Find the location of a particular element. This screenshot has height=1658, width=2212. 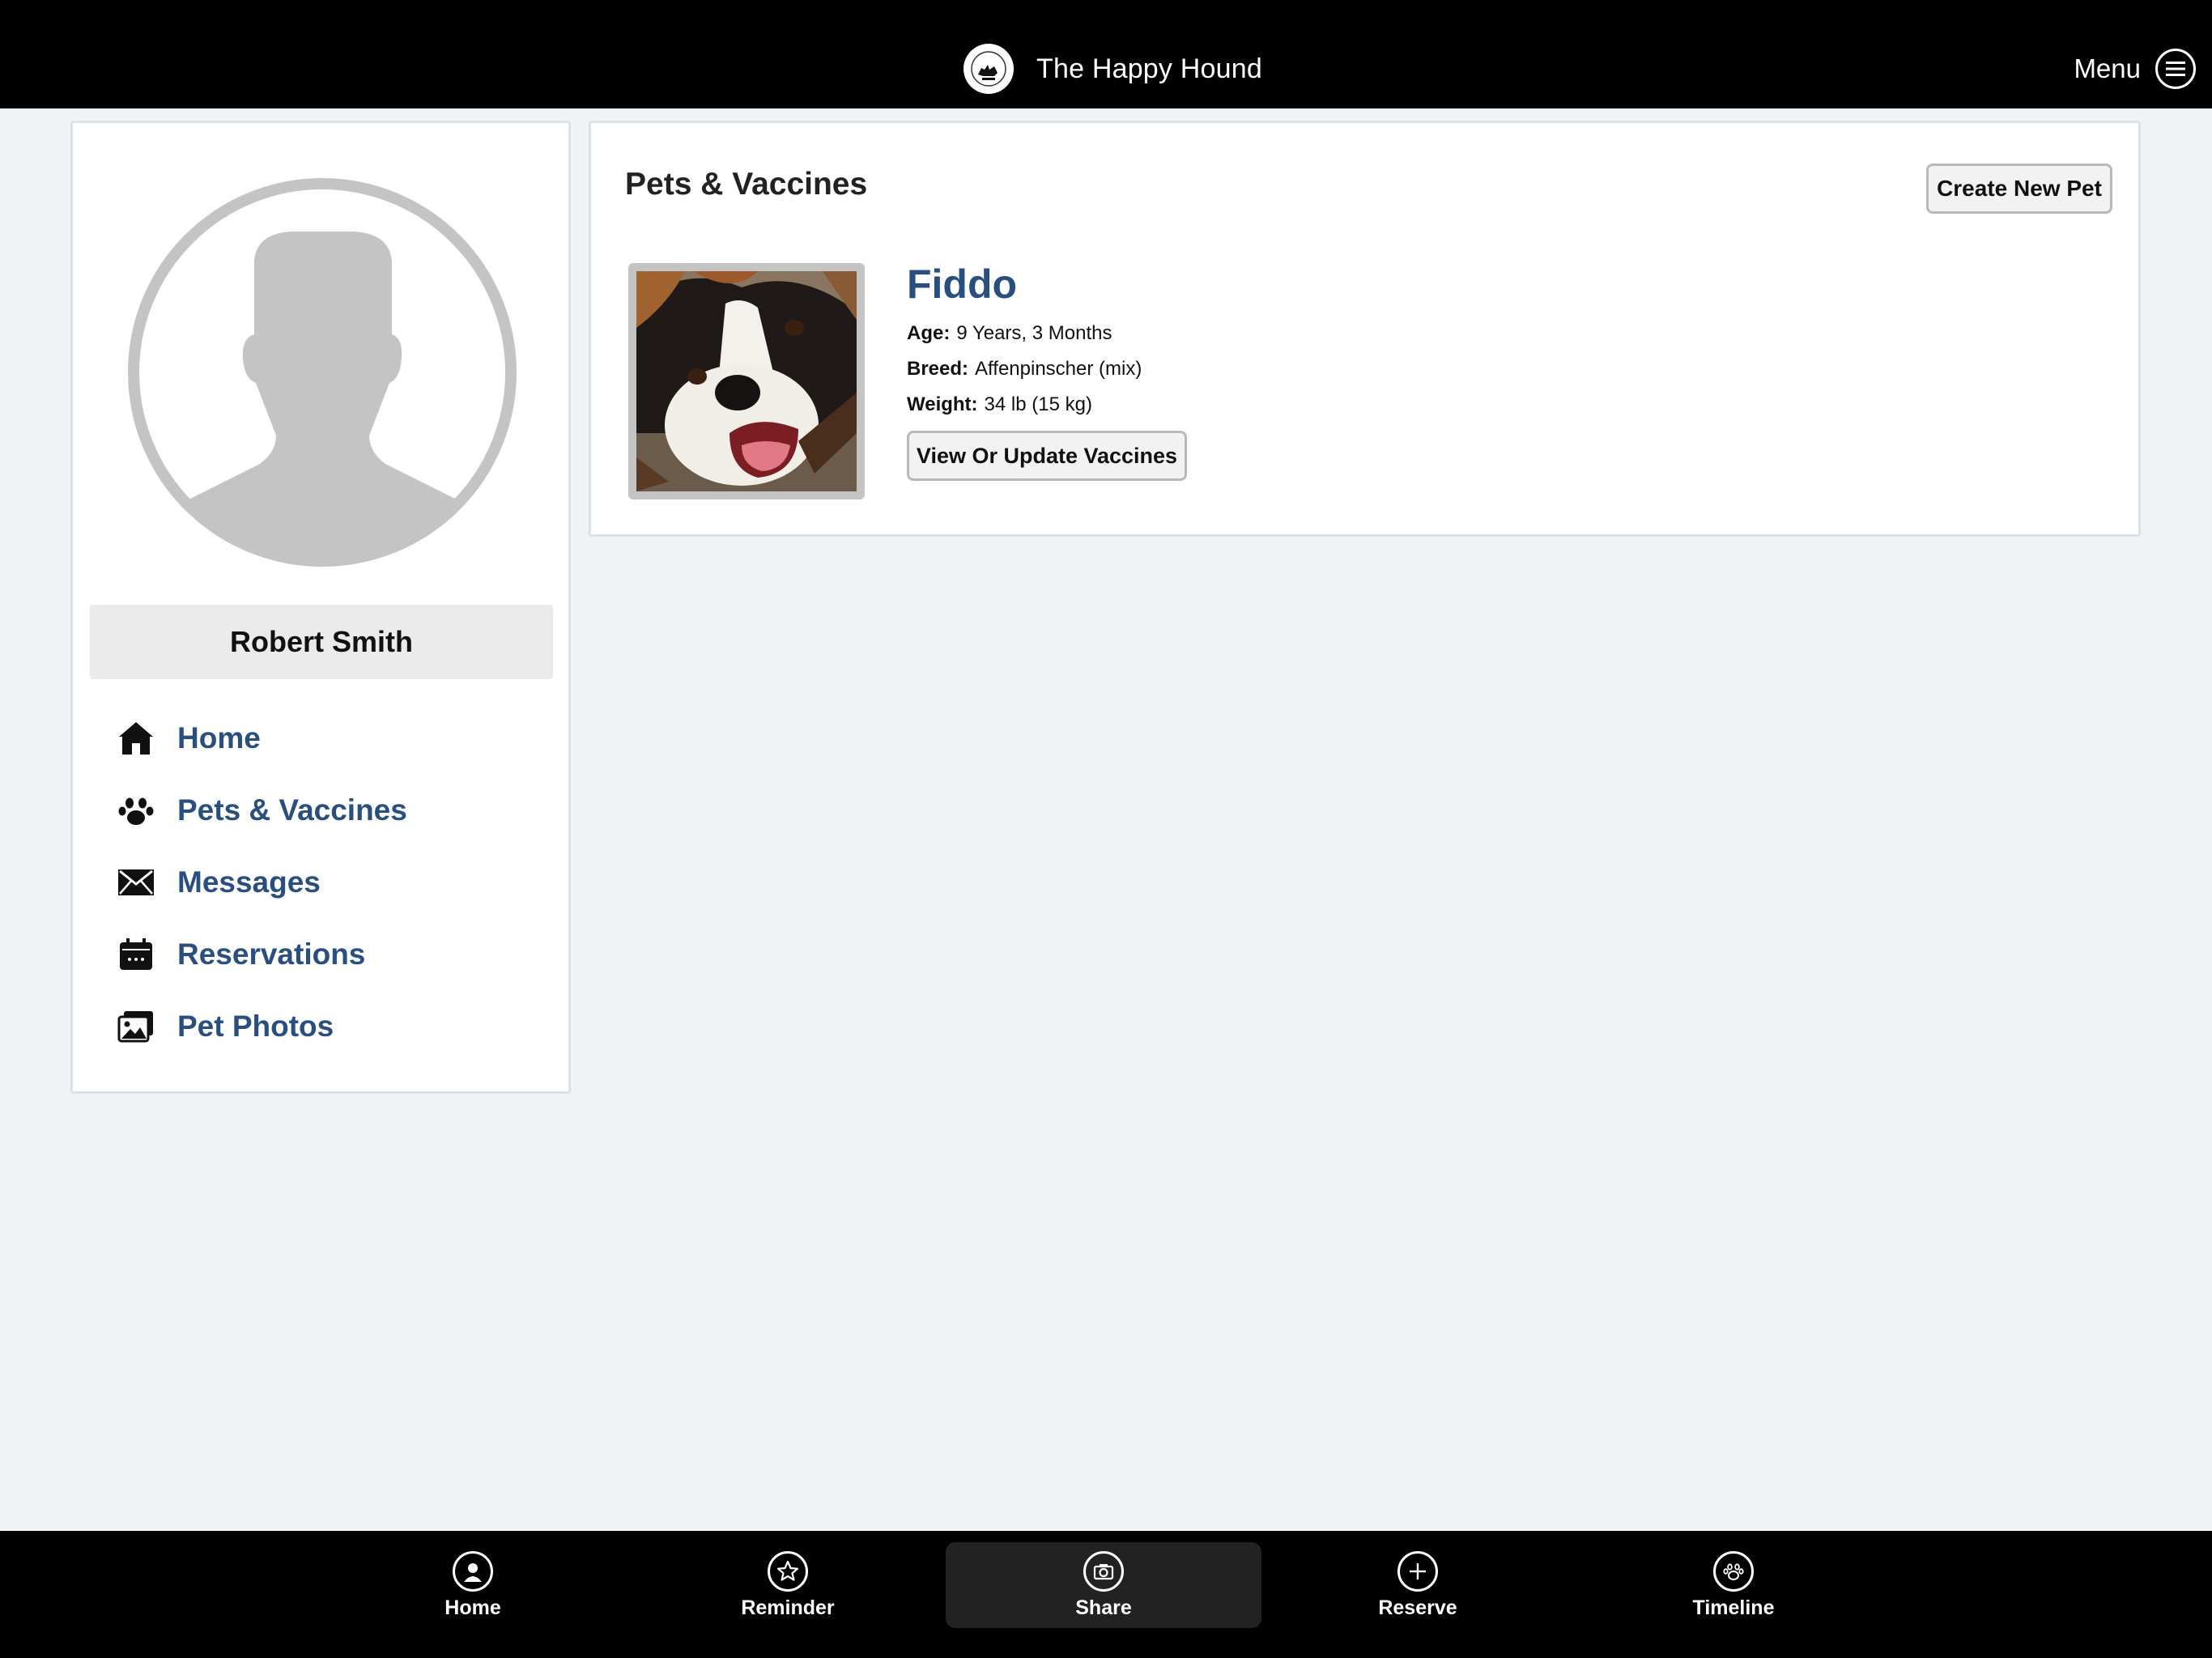

sidebar-item-messages: Messages is located at coordinates (328, 882).